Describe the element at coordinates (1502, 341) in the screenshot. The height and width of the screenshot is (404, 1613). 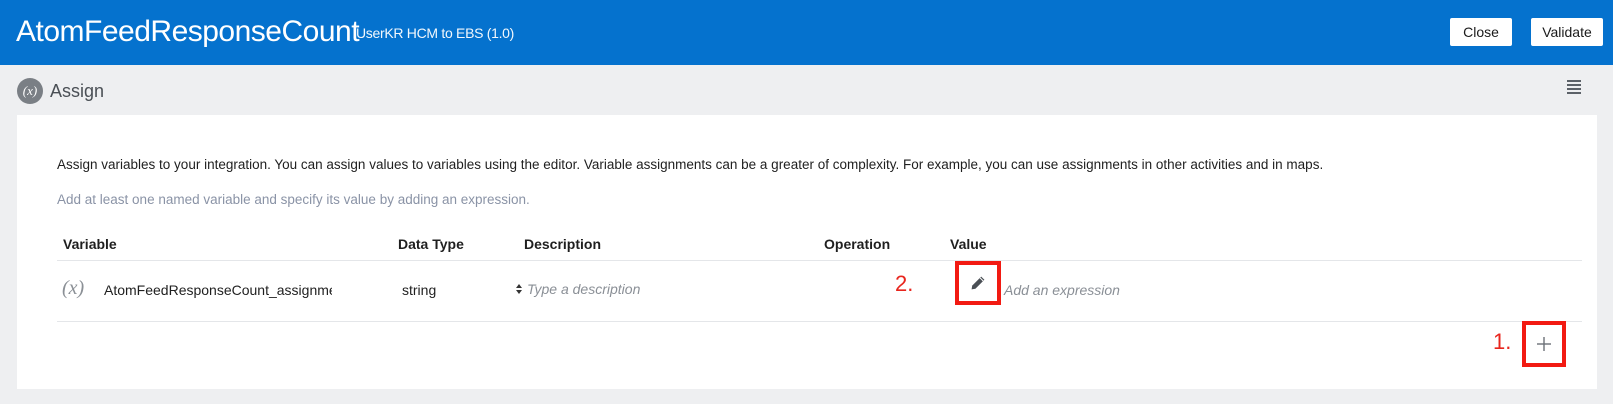
I see `step-1-annotation: 1.` at that location.